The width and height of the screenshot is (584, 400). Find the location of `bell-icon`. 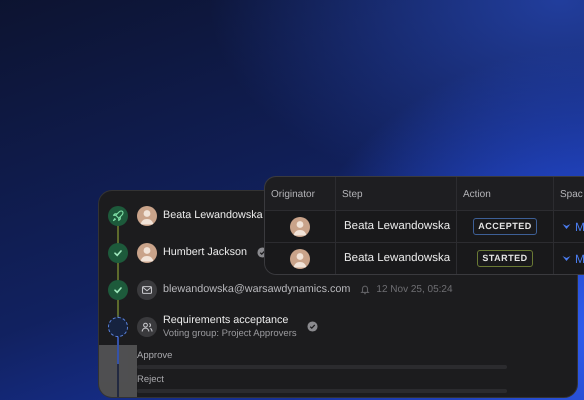

bell-icon is located at coordinates (365, 289).